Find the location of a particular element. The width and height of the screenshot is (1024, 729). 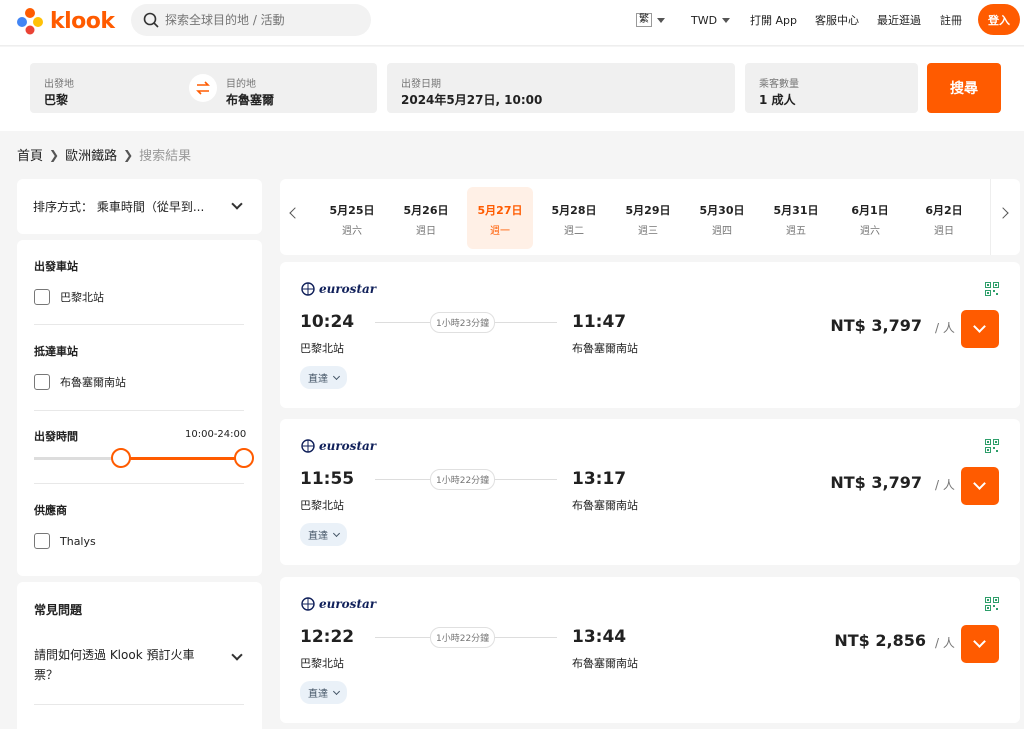

date-label: 6月1日 is located at coordinates (870, 210).